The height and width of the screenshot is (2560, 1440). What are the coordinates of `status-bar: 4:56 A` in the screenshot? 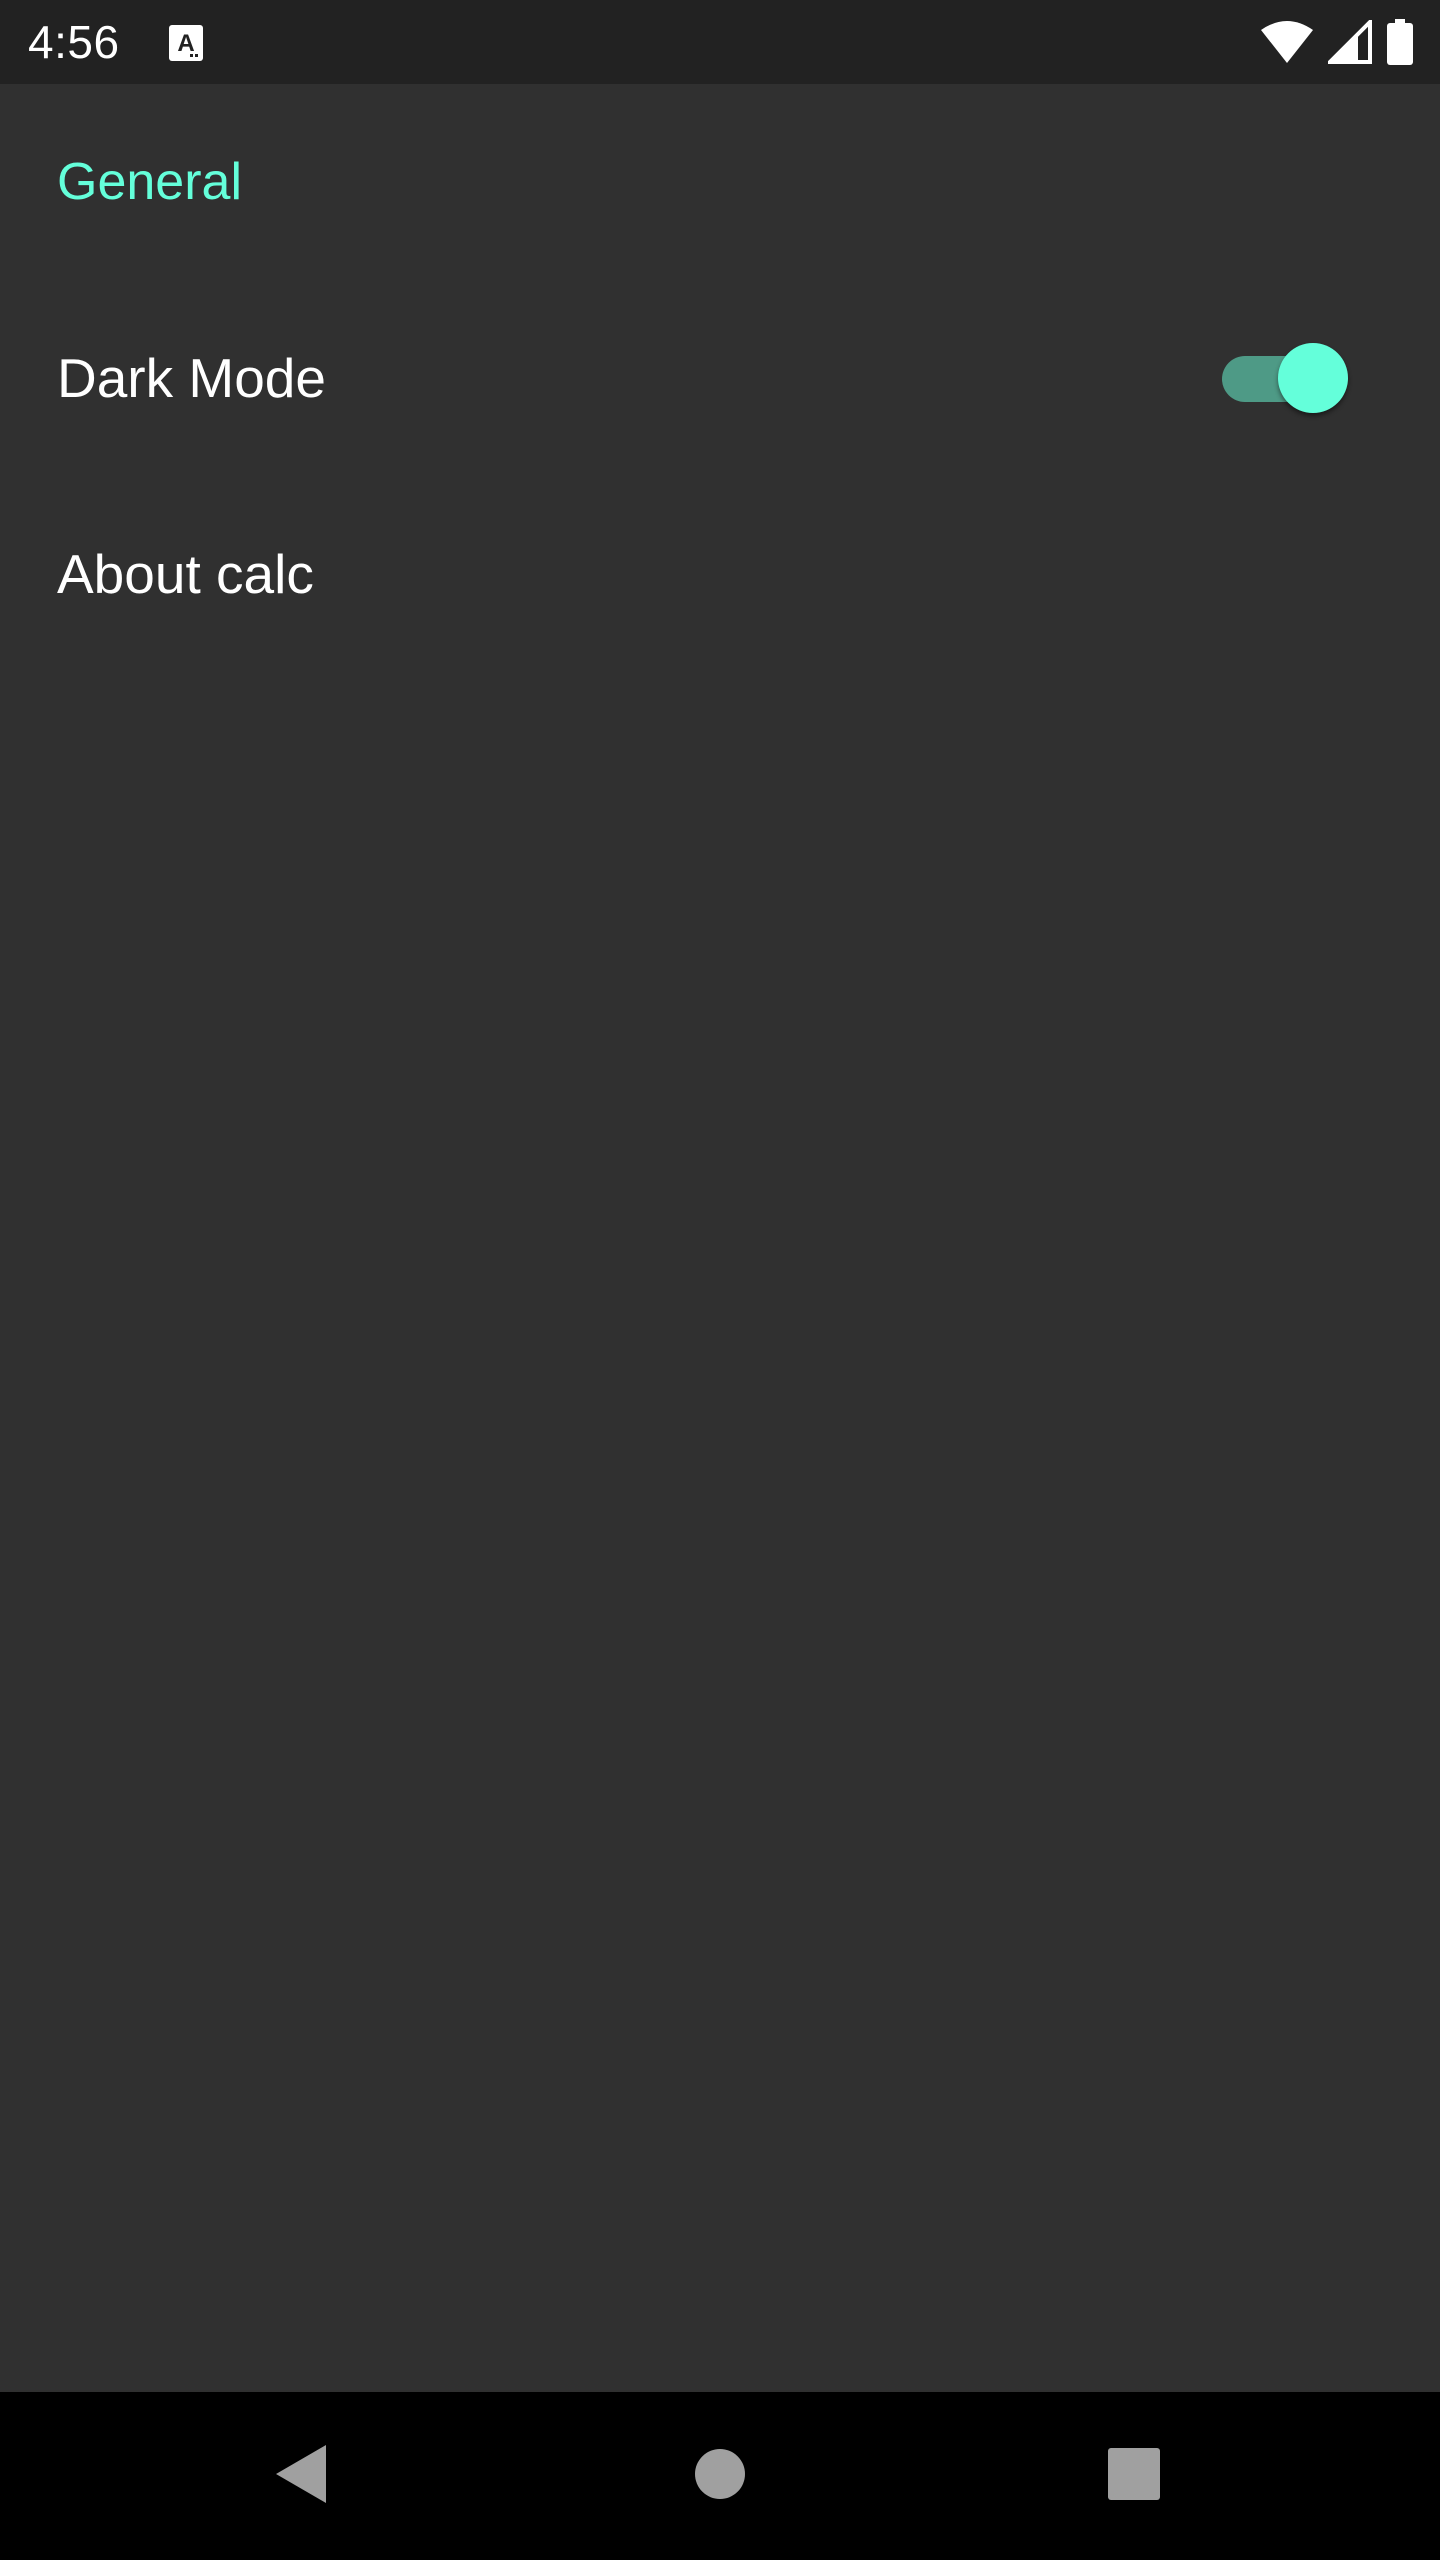 It's located at (720, 42).